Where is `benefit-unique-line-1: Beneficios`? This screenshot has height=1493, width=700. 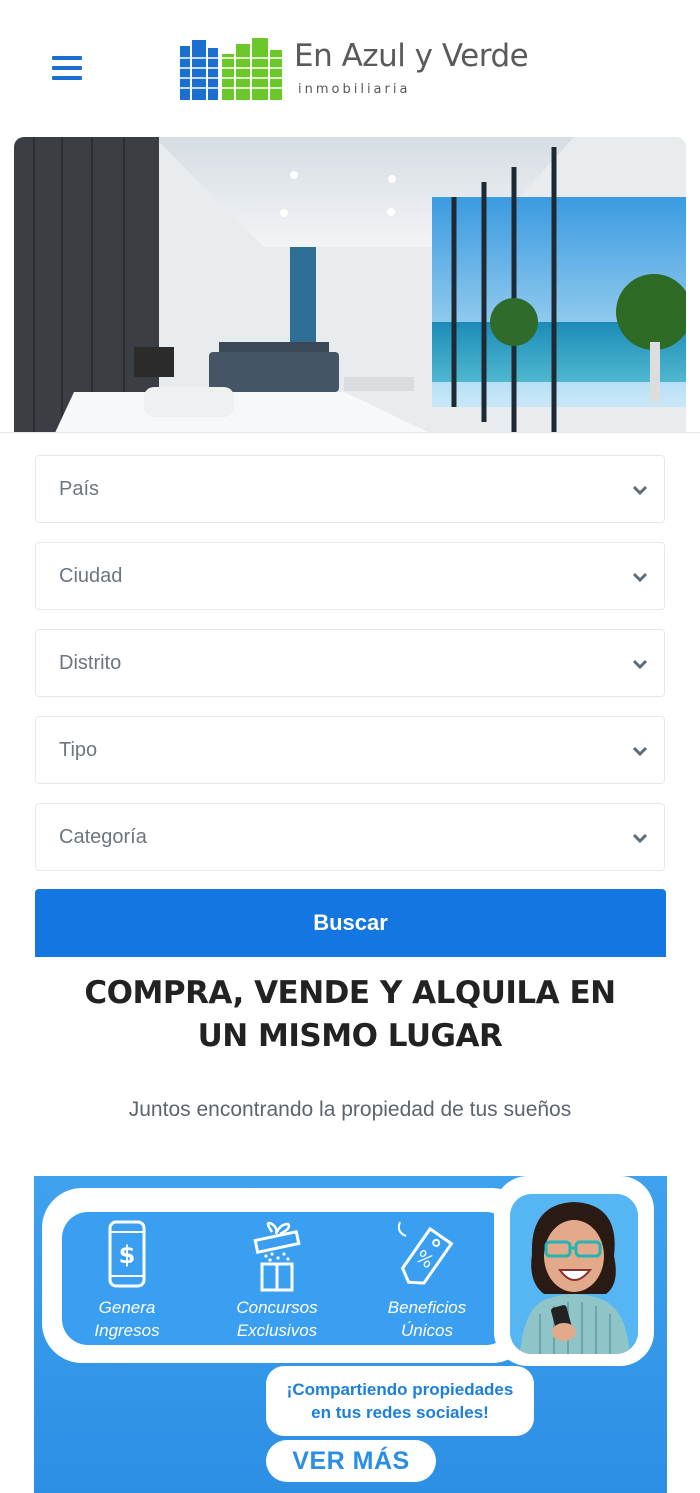 benefit-unique-line-1: Beneficios is located at coordinates (427, 1307).